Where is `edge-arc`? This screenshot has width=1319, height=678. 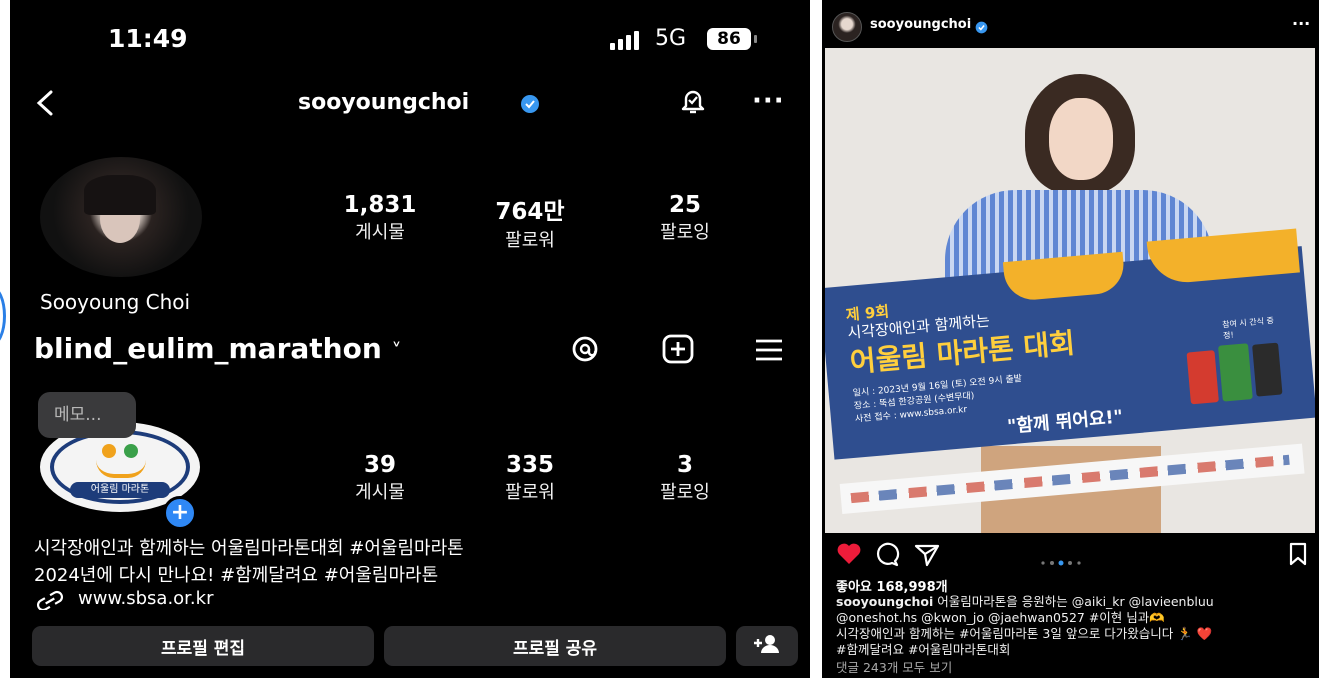
edge-arc is located at coordinates (3, 316).